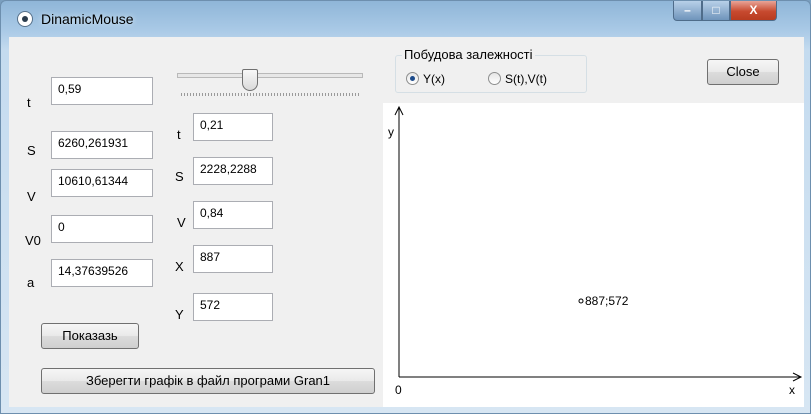  What do you see at coordinates (792, 390) in the screenshot?
I see `x-axis-label: x` at bounding box center [792, 390].